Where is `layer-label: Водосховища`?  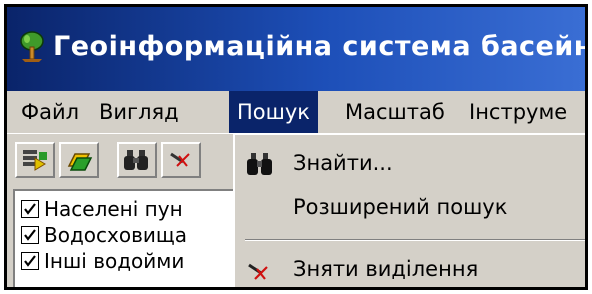
layer-label: Водосховища is located at coordinates (115, 235).